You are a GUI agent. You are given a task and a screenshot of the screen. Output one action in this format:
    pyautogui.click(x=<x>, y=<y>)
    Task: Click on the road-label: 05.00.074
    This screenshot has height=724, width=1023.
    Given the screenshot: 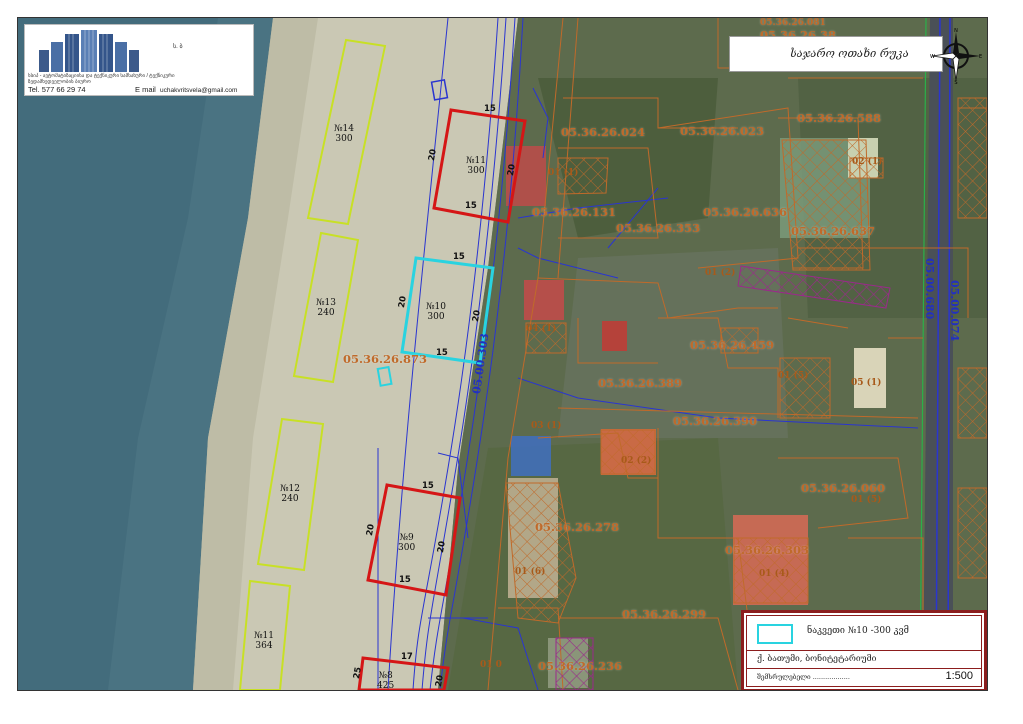 What is the action you would take?
    pyautogui.click(x=954, y=311)
    